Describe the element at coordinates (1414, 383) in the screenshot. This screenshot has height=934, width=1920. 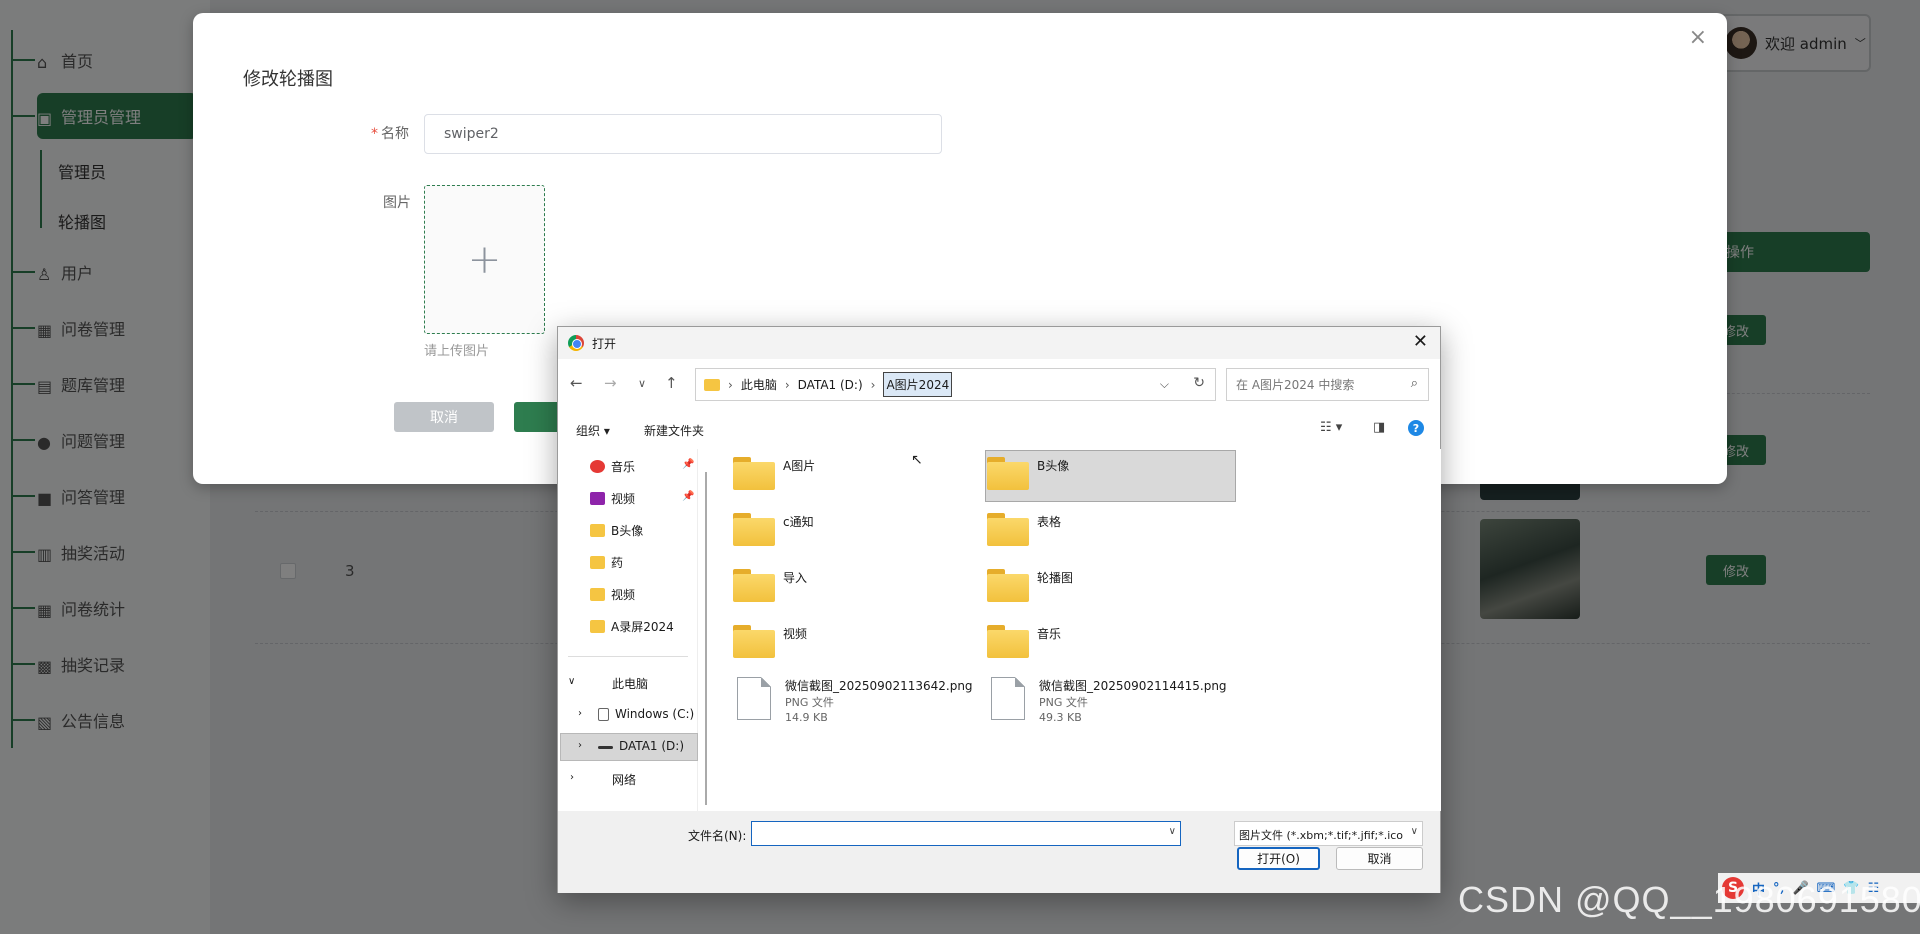
I see `search-icon: ⌕` at that location.